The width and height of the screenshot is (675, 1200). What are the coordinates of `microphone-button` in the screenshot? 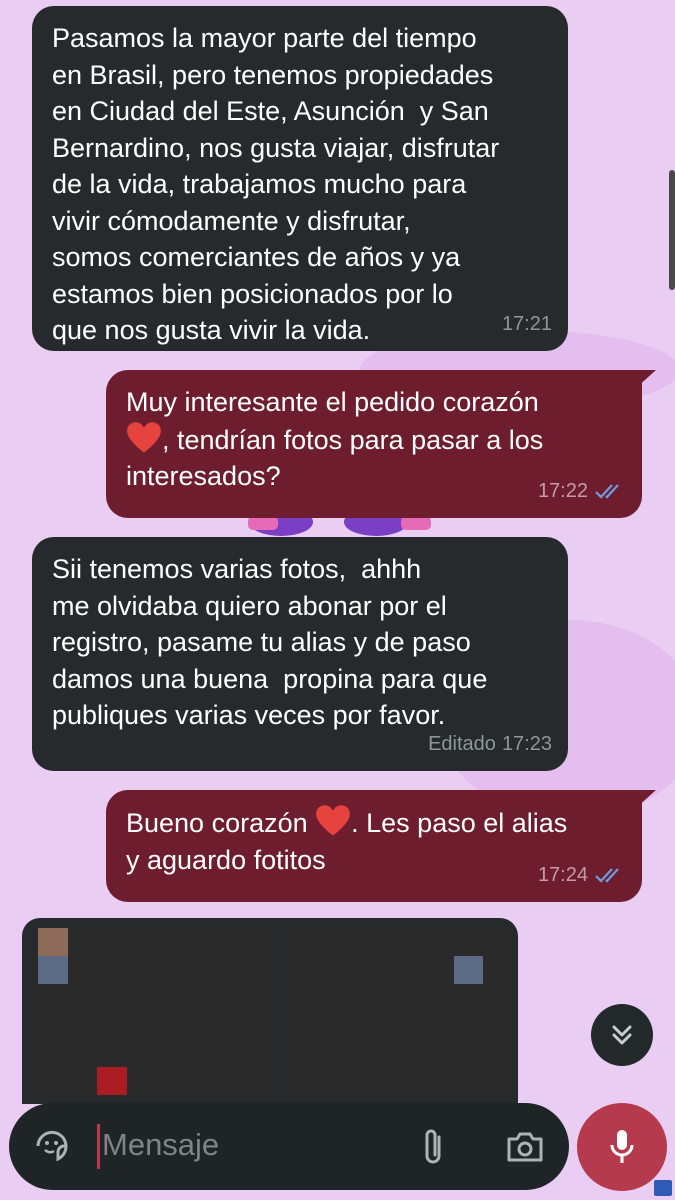 It's located at (622, 1147).